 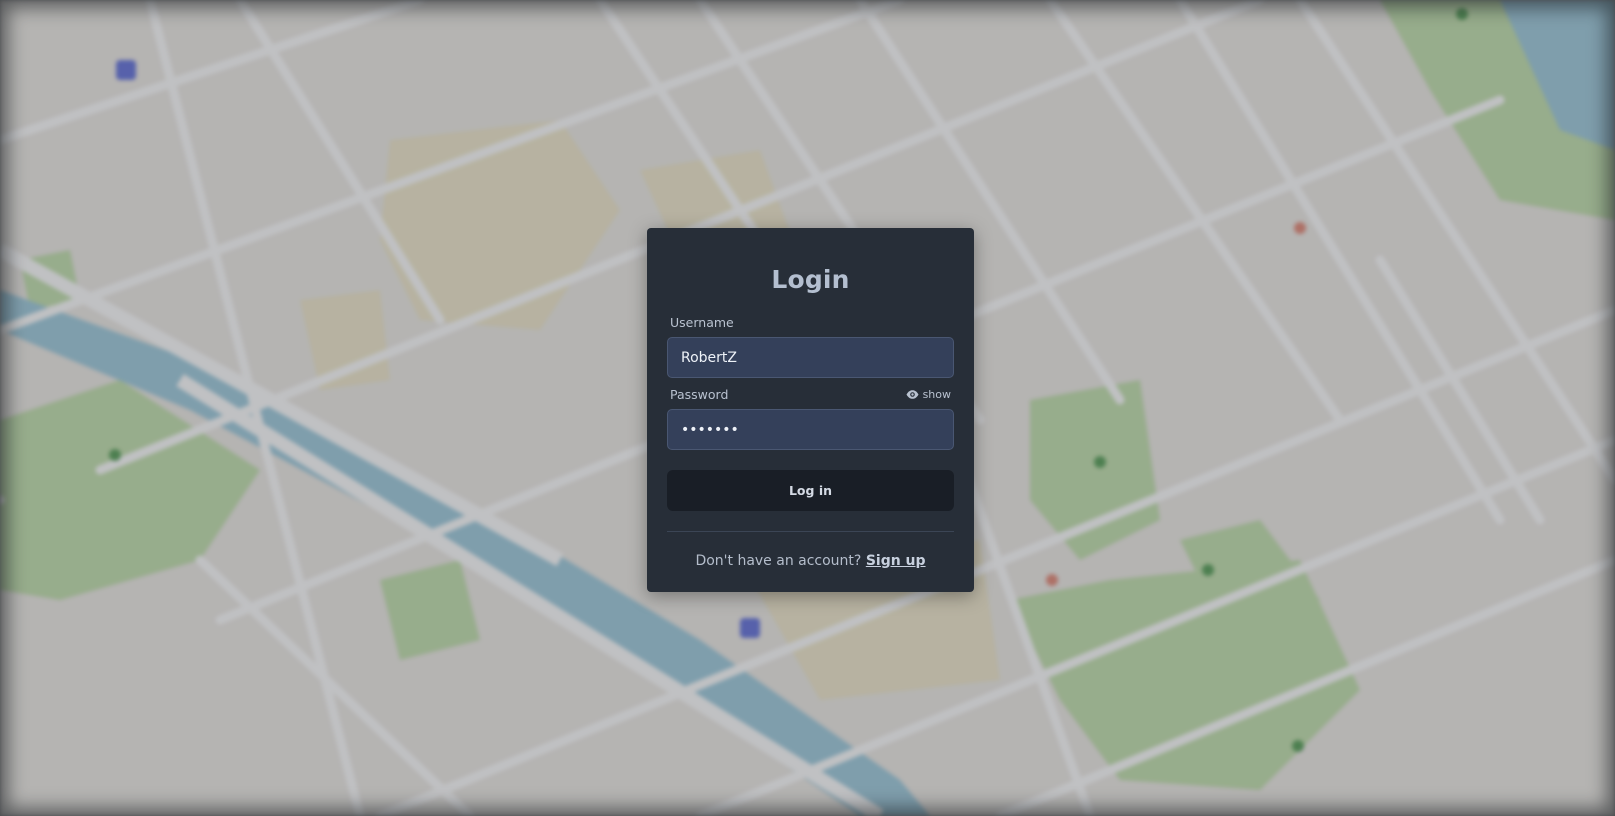 I want to click on username-input, so click(x=810, y=357).